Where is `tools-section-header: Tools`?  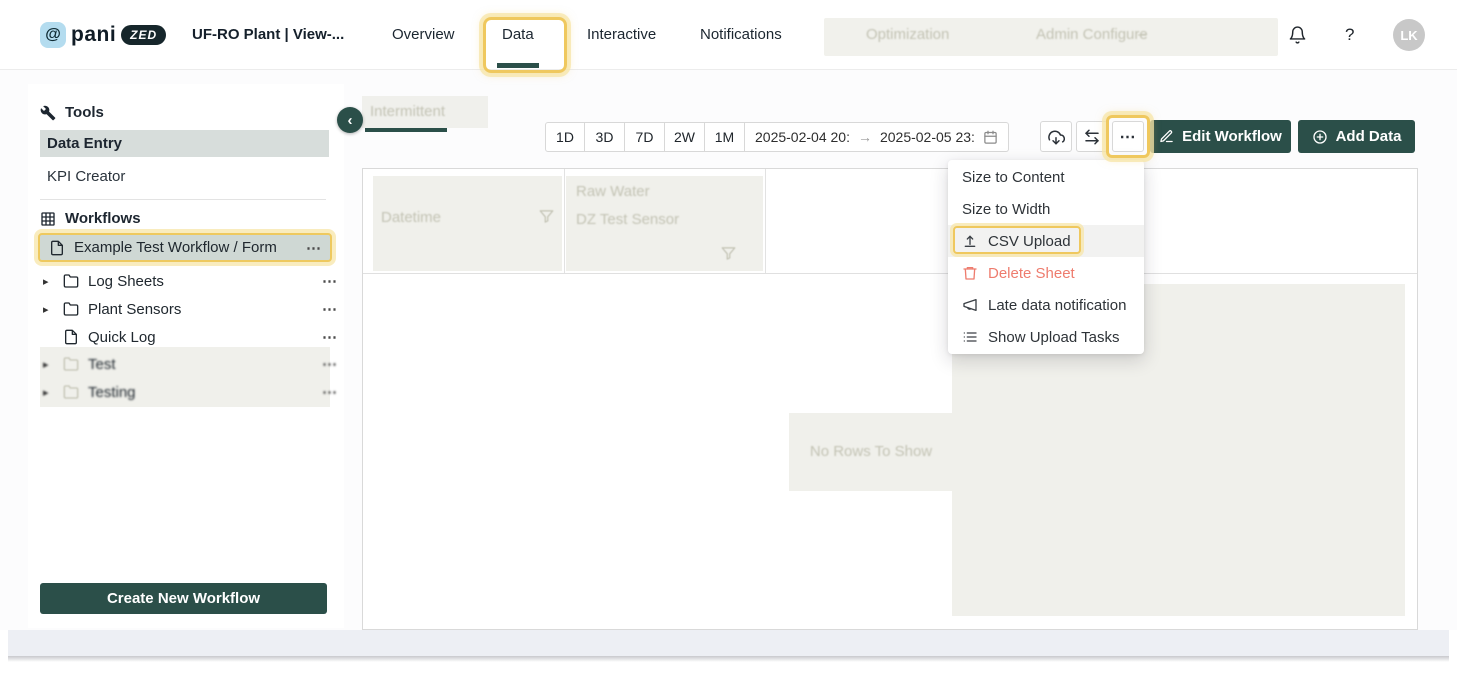 tools-section-header: Tools is located at coordinates (72, 112).